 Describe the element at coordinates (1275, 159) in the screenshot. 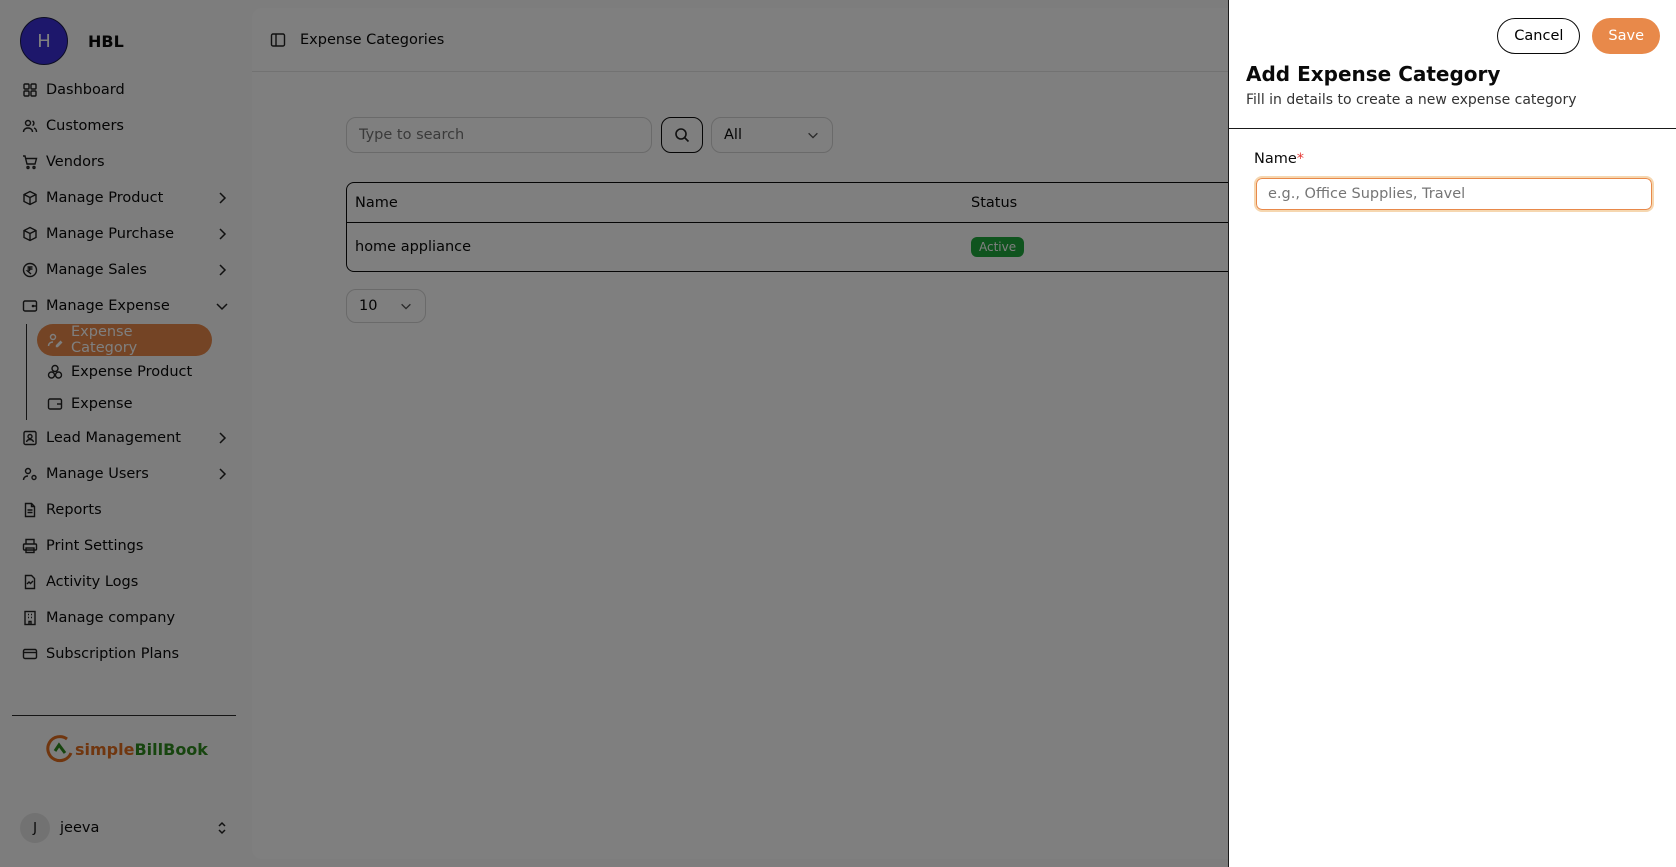

I see `name-label-text: Name` at that location.